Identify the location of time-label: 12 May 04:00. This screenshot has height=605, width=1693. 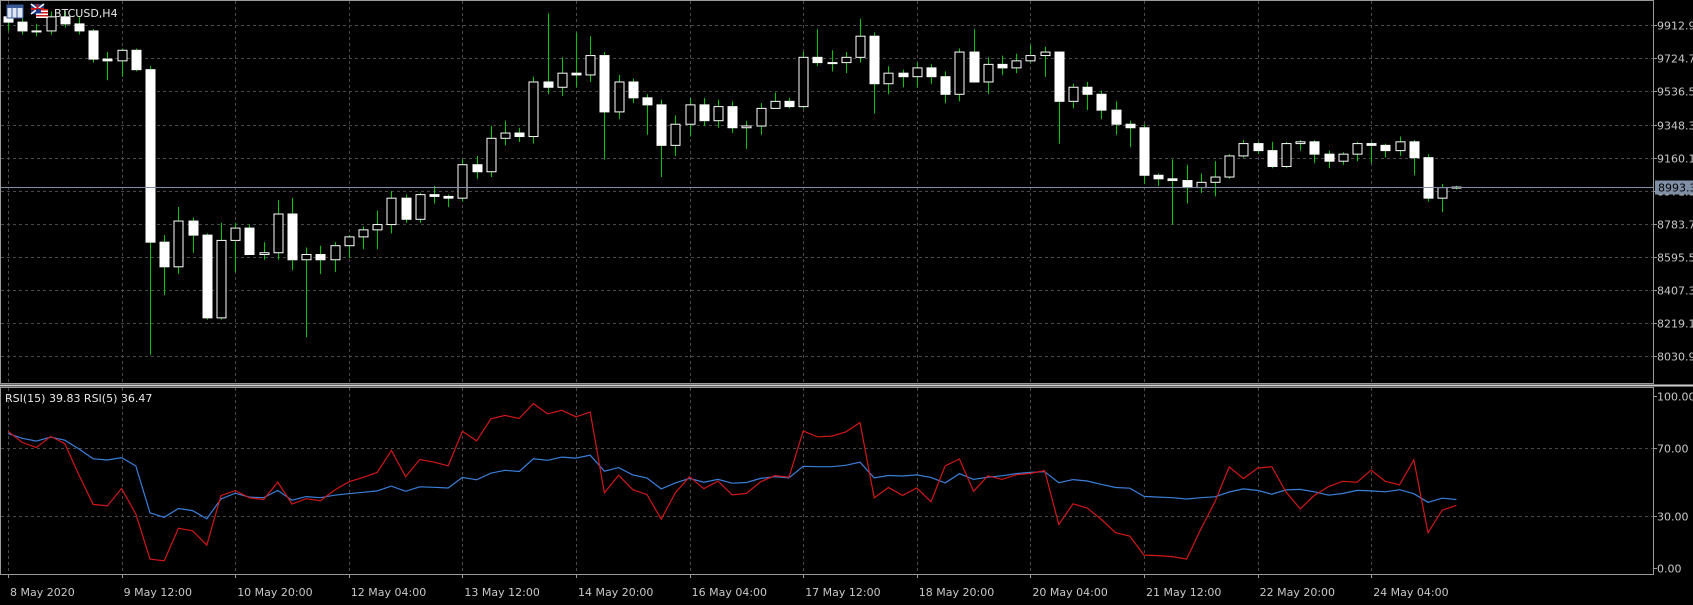
(388, 592).